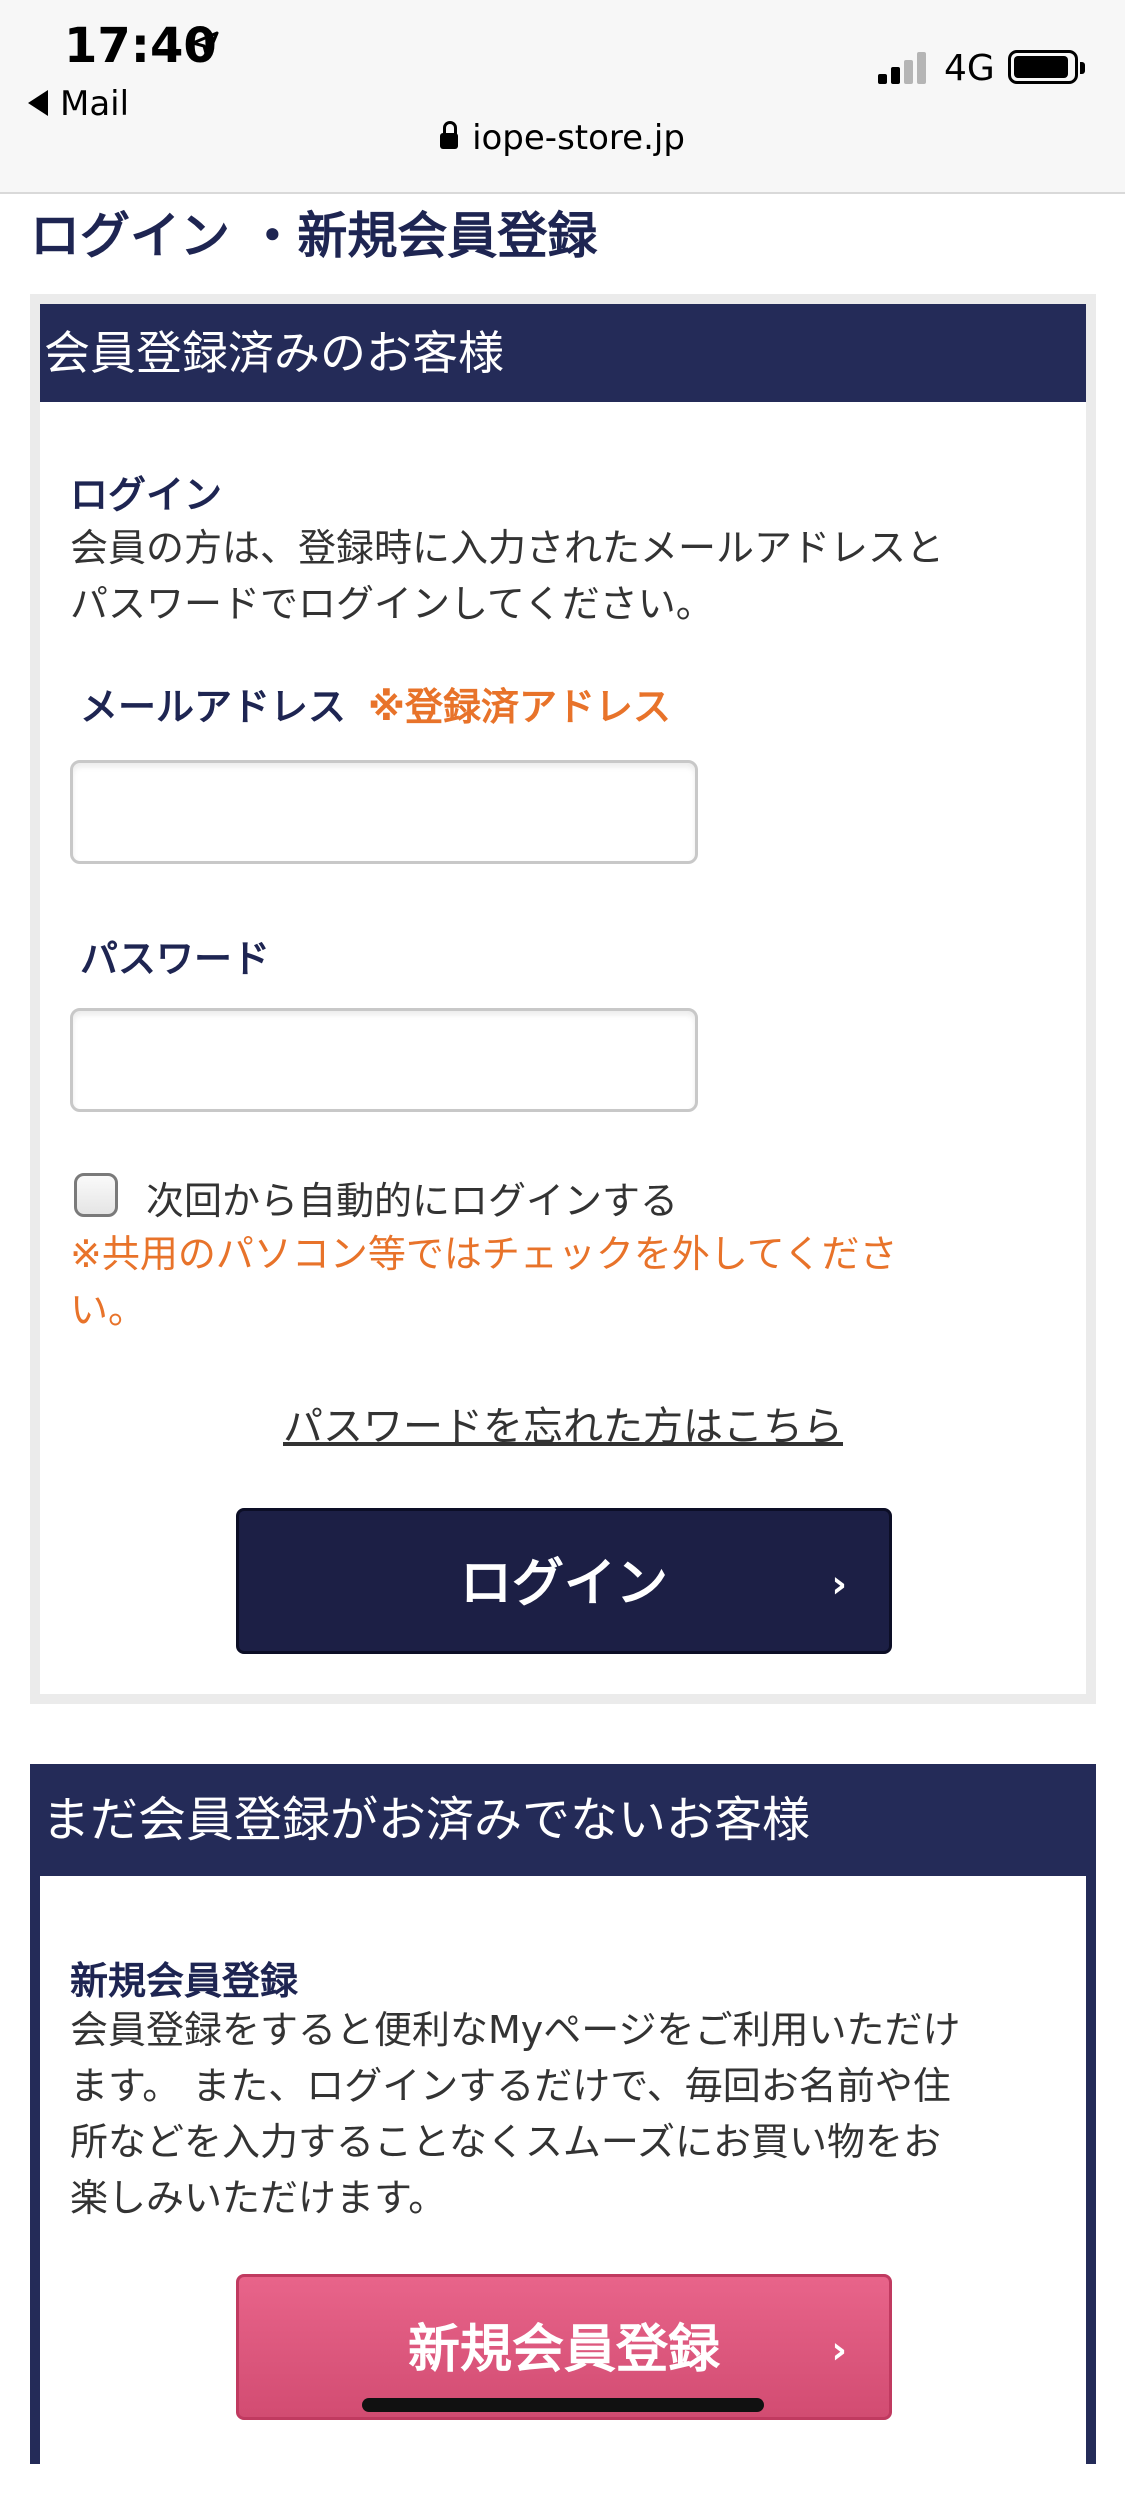 This screenshot has height=2496, width=1125. I want to click on address-bar: iope-store.jp, so click(562, 138).